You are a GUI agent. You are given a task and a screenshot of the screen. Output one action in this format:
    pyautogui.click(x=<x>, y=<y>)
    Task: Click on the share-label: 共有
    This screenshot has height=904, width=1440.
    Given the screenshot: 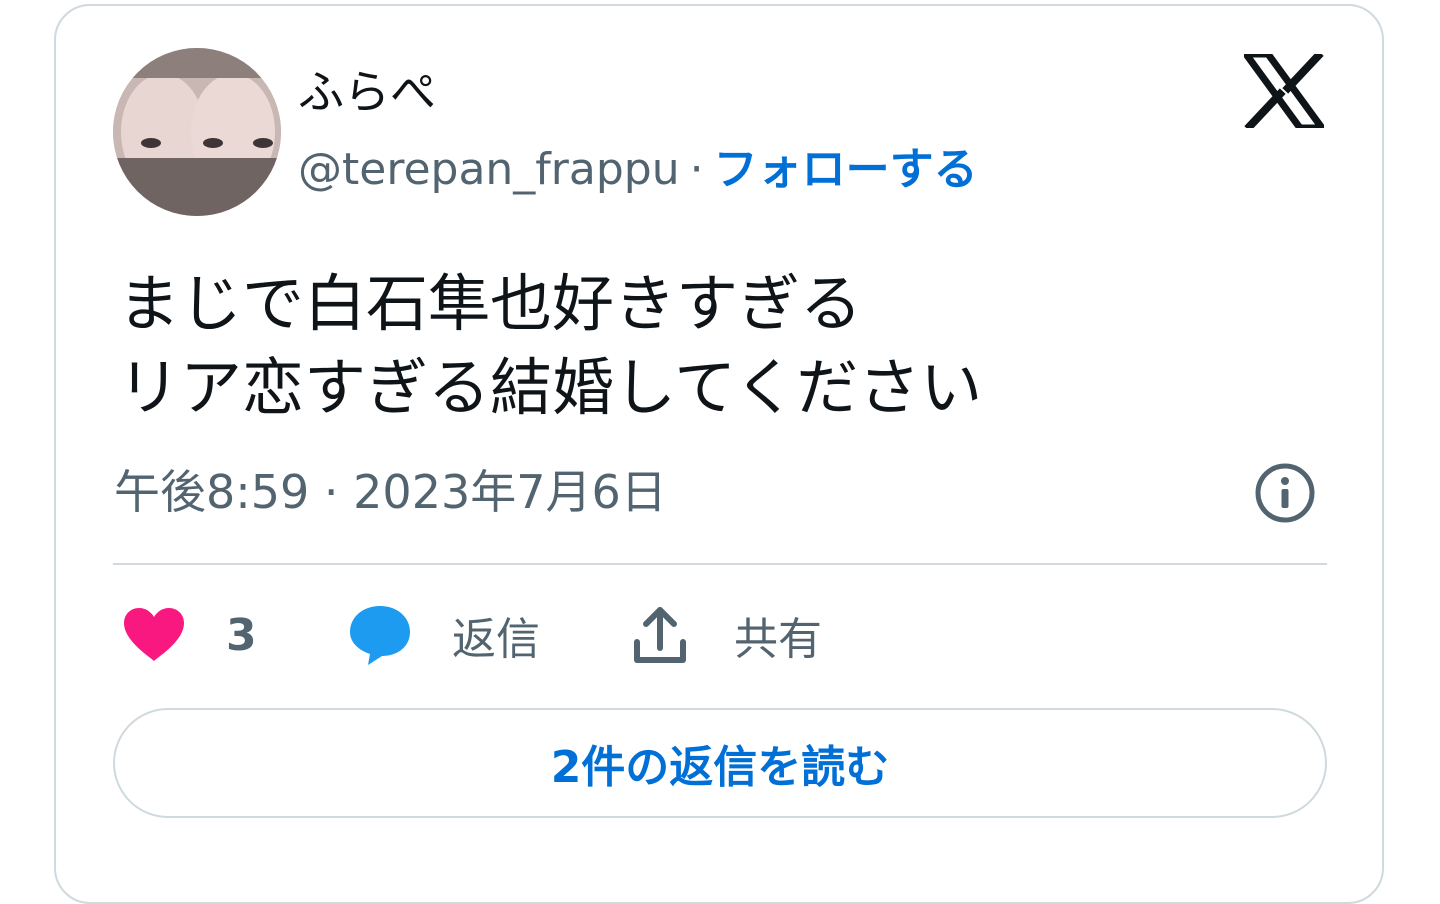 What is the action you would take?
    pyautogui.click(x=778, y=639)
    